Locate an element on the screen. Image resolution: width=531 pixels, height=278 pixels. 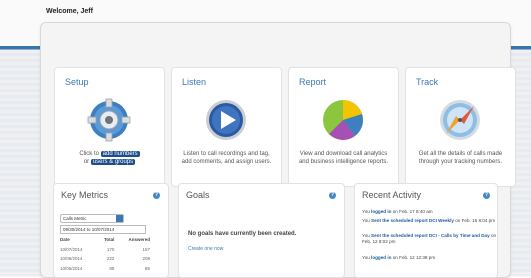
key-metrics-title: Key Metrics is located at coordinates (85, 195).